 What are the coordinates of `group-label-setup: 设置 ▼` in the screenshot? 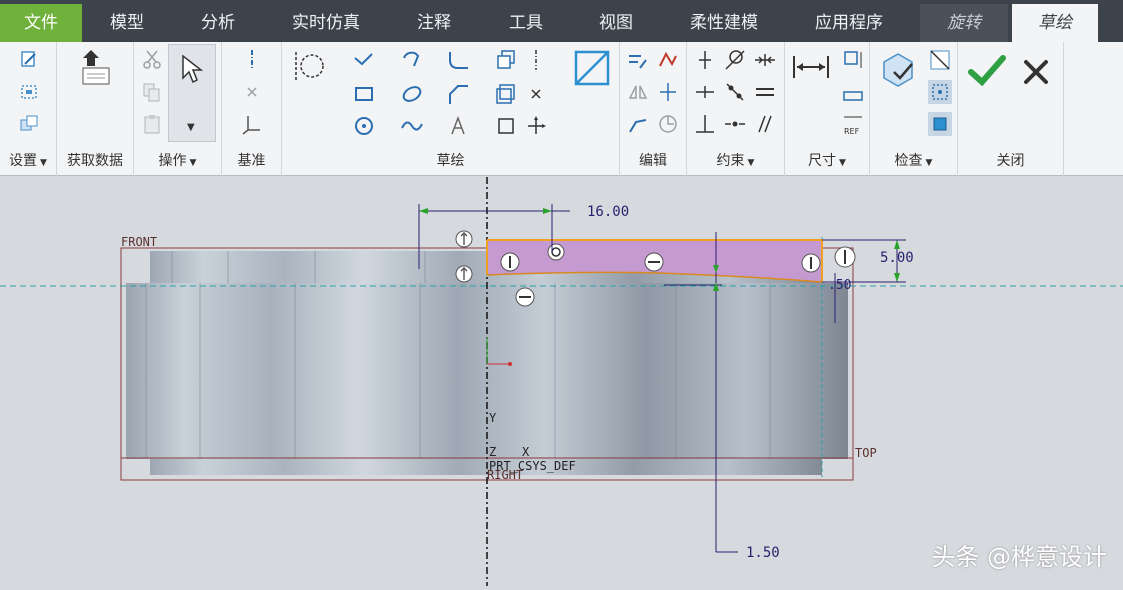 It's located at (28, 160).